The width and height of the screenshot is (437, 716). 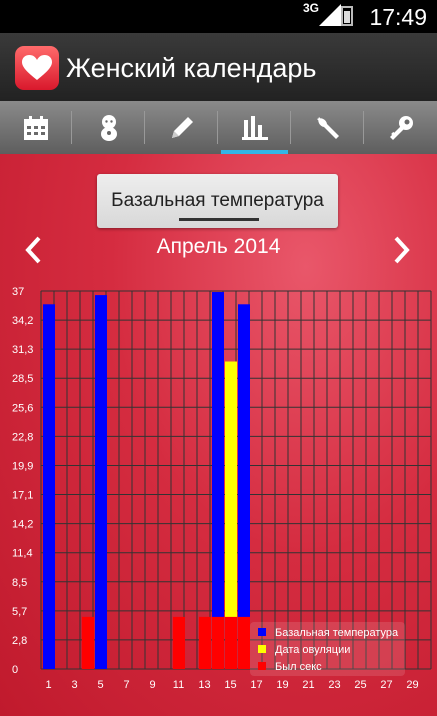 I want to click on tab-bar, so click(x=218, y=128).